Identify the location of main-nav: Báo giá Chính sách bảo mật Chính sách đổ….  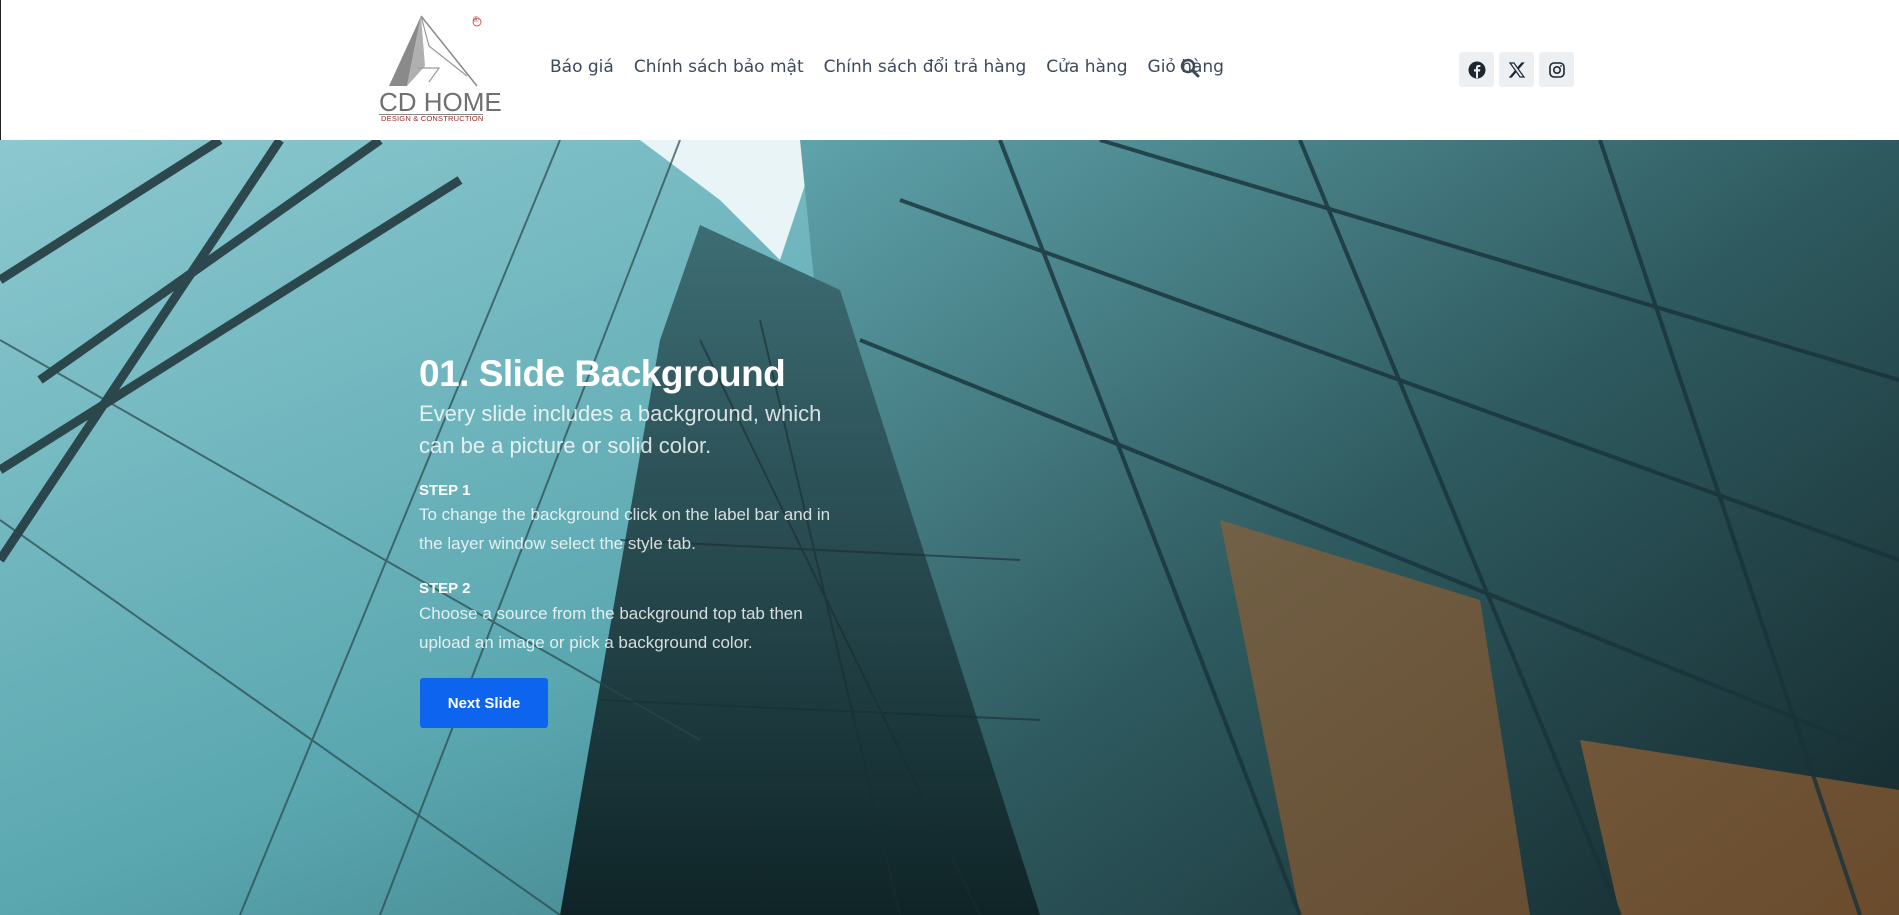
(897, 67).